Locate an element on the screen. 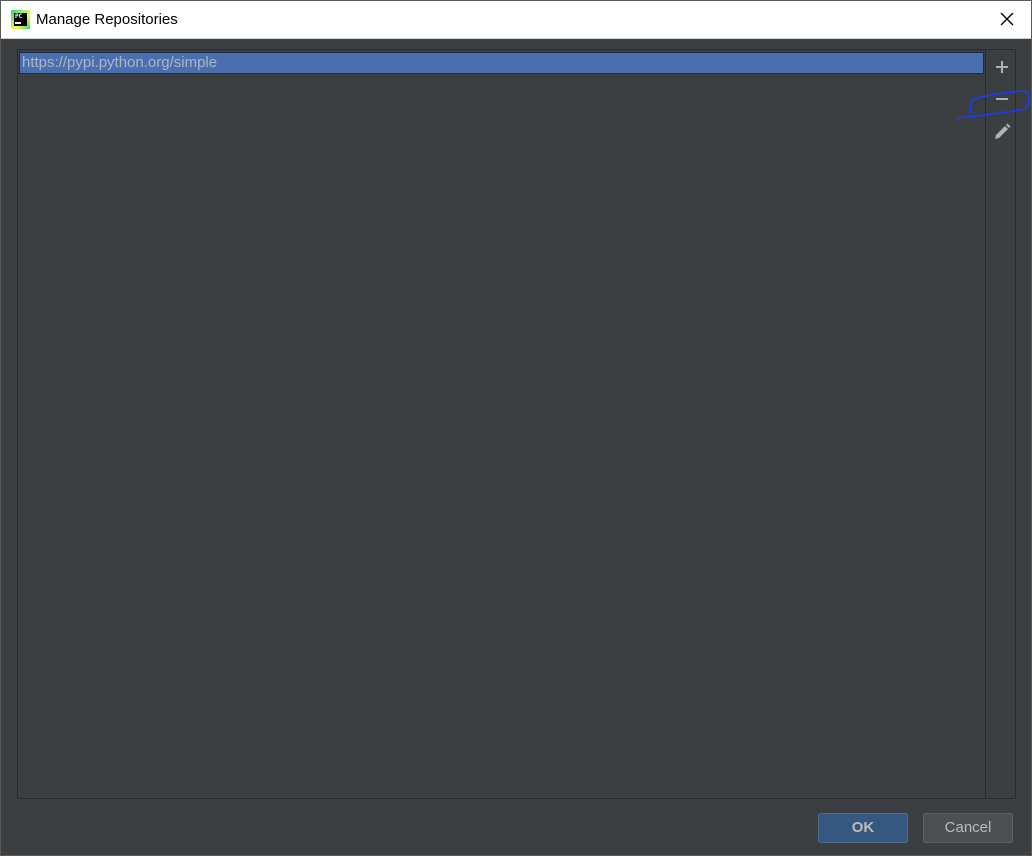 This screenshot has width=1032, height=856. app-icon-underscore is located at coordinates (18, 23).